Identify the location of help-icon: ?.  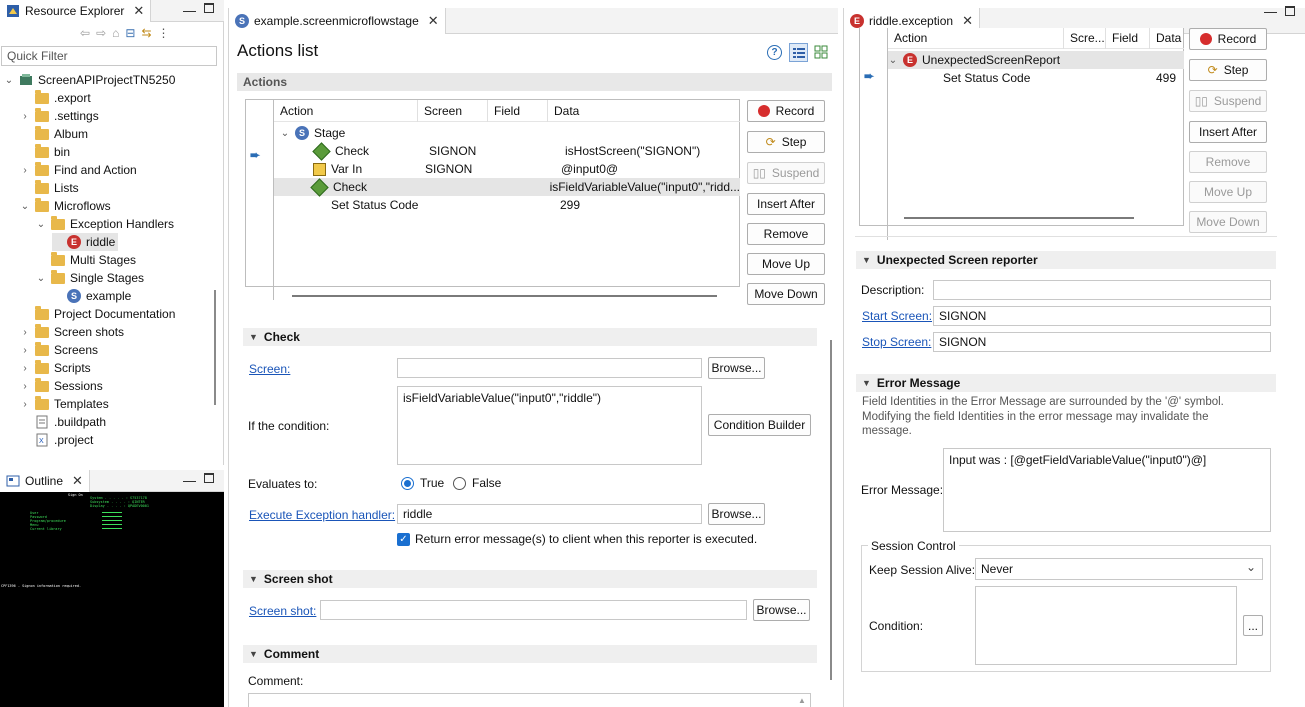
(774, 52).